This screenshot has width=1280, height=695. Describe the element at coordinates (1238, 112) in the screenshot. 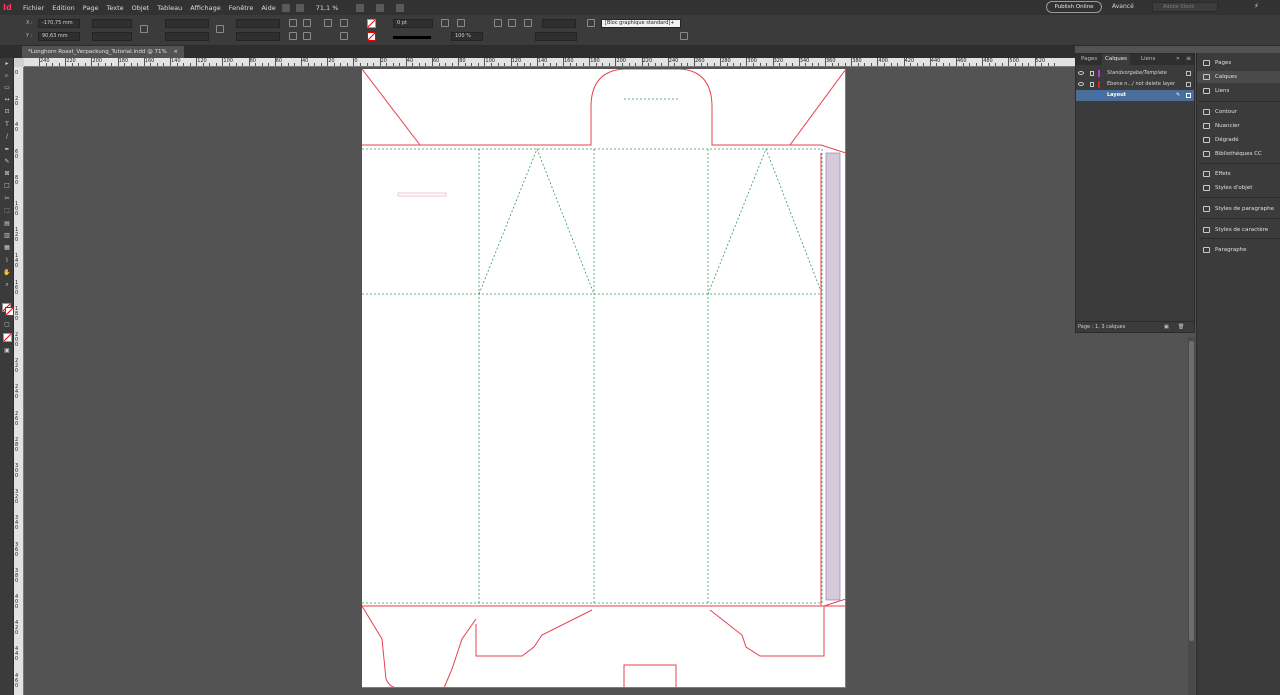

I see `dock-contour: Contour` at that location.